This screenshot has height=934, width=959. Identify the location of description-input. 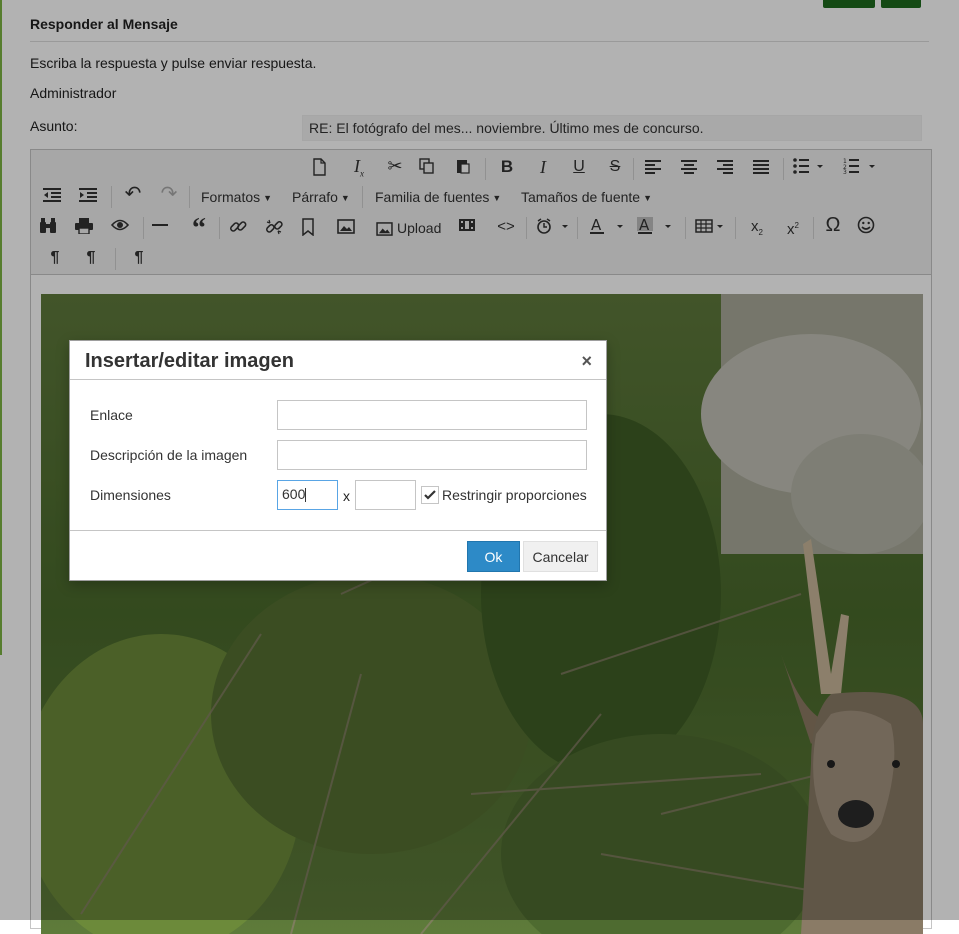
(432, 455).